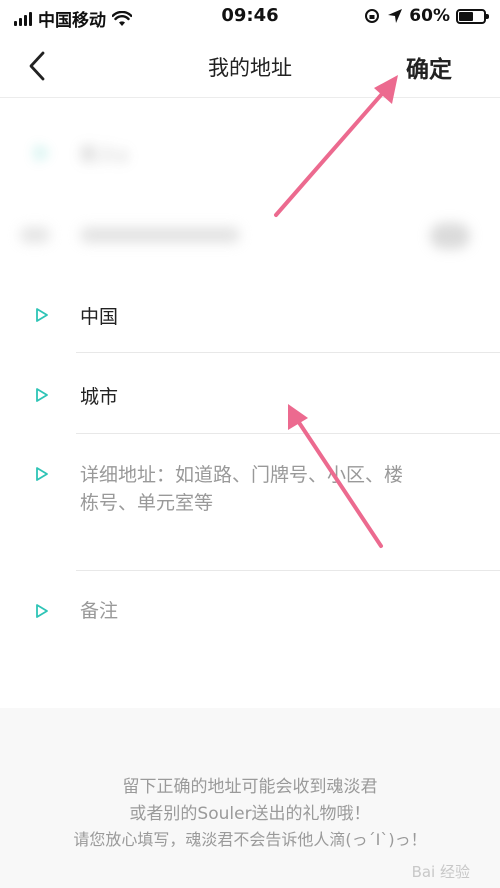 This screenshot has height=888, width=500. I want to click on city-value: 城市, so click(99, 397).